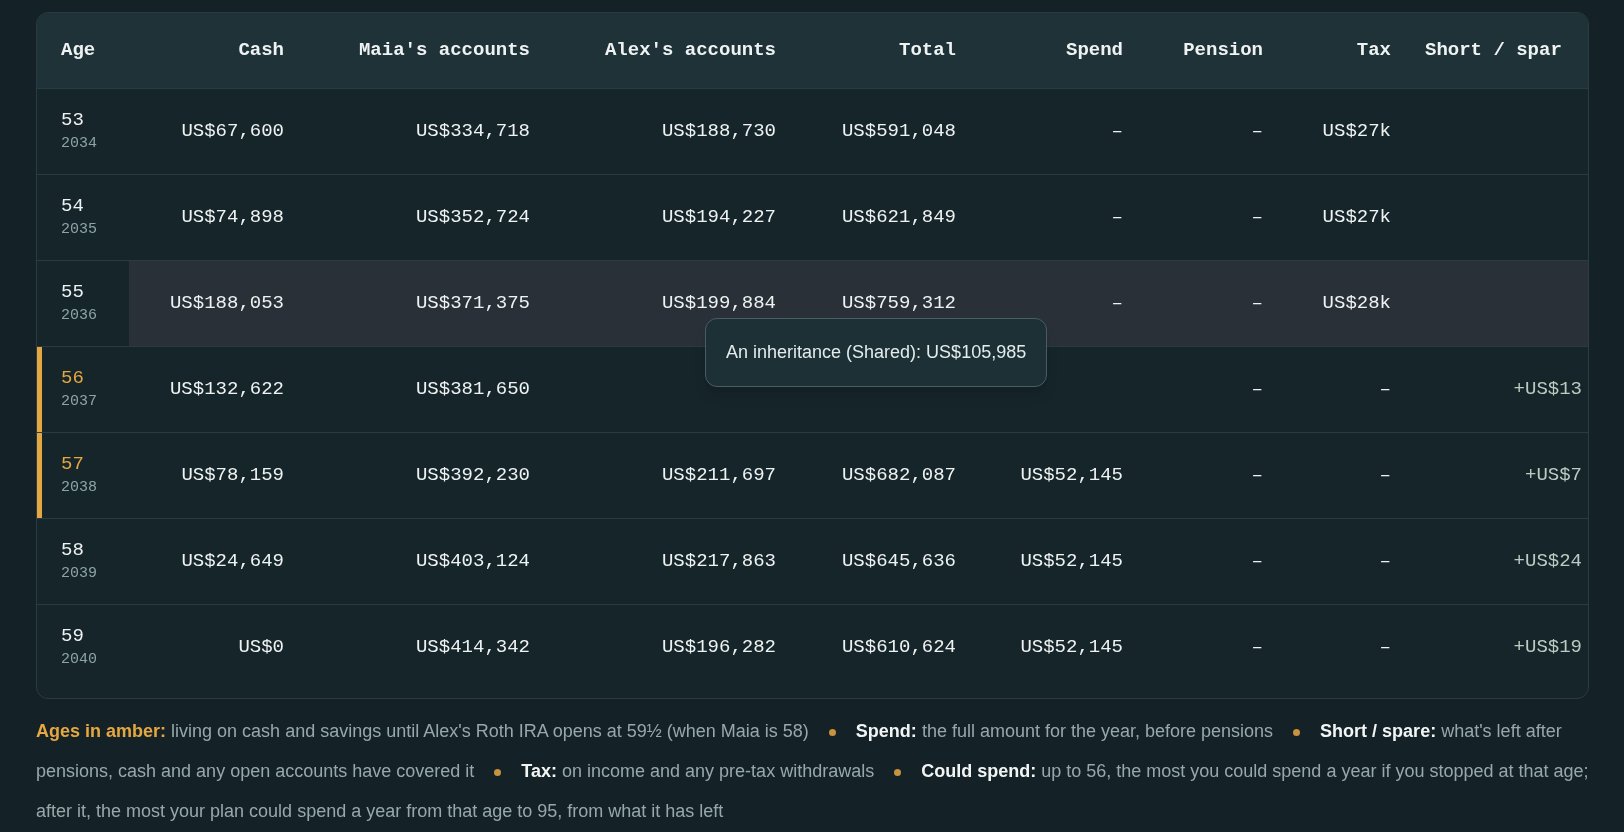 Image resolution: width=1624 pixels, height=832 pixels. Describe the element at coordinates (1222, 51) in the screenshot. I see `column-header: Pension` at that location.